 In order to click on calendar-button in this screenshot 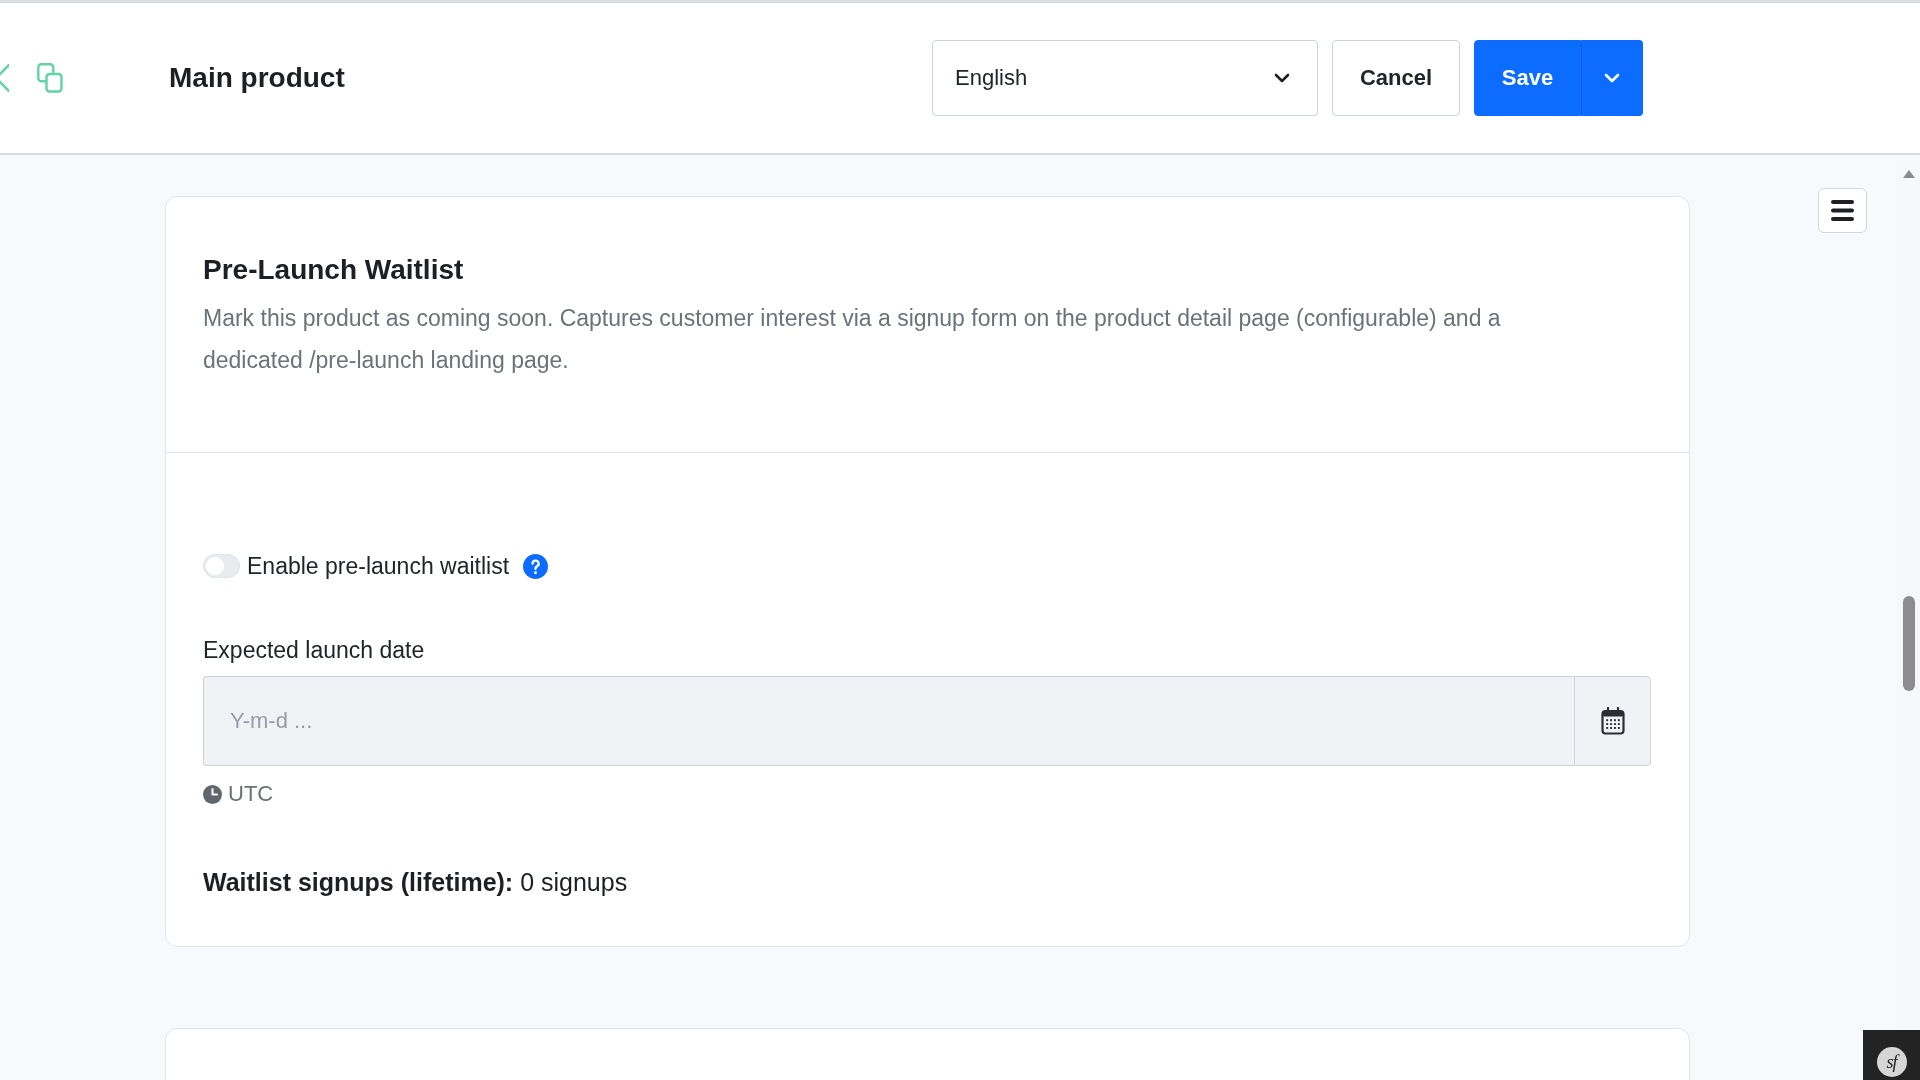, I will do `click(1612, 721)`.